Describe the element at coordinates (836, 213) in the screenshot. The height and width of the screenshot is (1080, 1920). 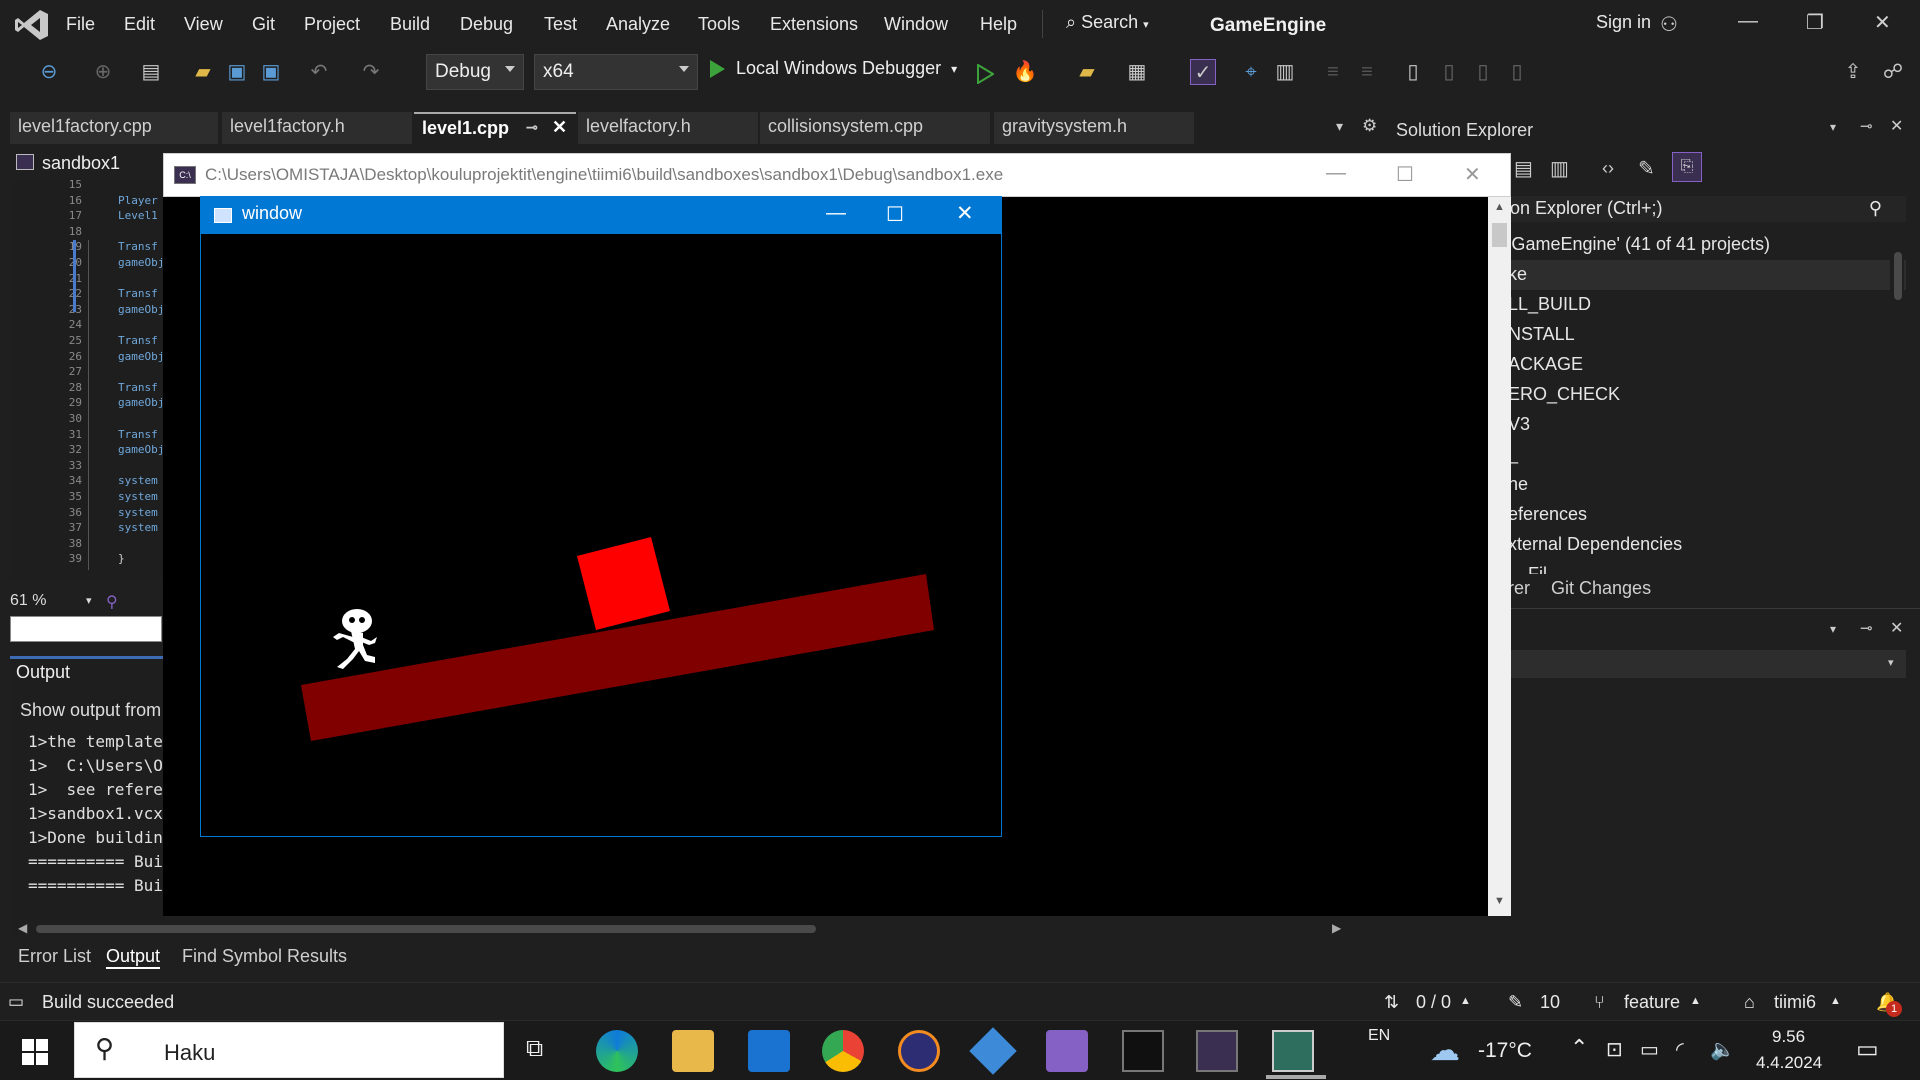
I see `minimize-icon: —` at that location.